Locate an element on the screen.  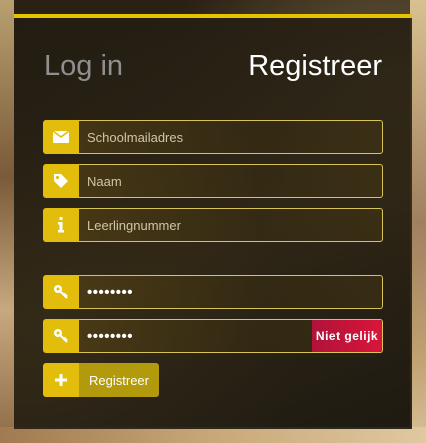
password-confirm-input: •••••••• Niet gelijk is located at coordinates (231, 336).